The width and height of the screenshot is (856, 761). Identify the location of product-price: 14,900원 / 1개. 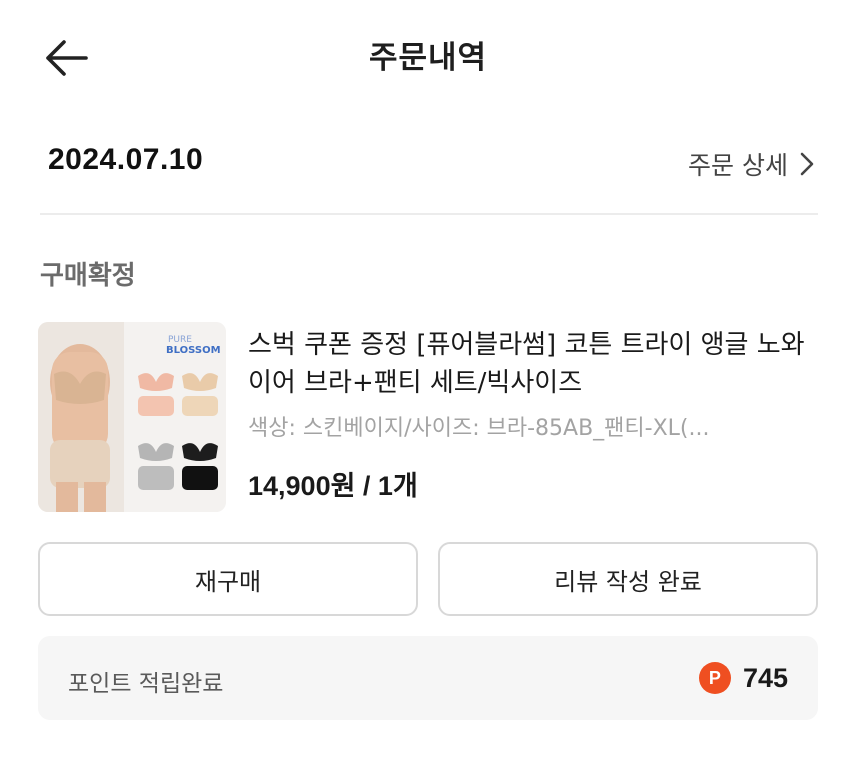
(333, 486).